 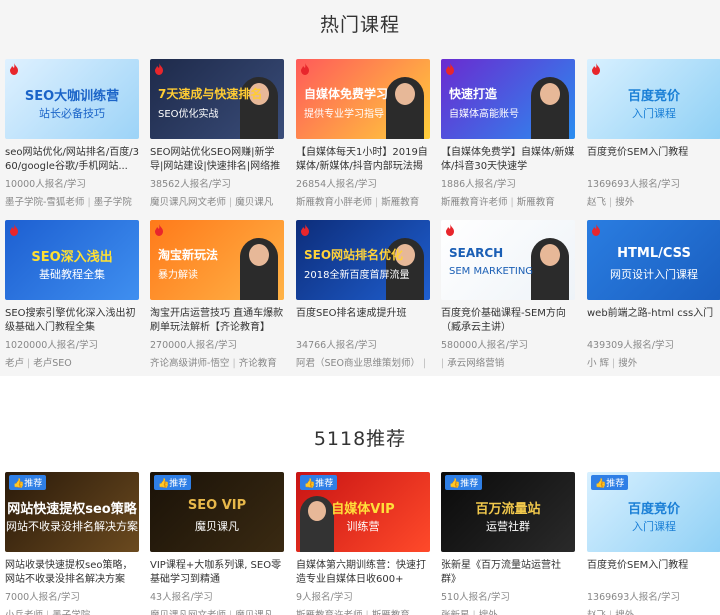 I want to click on teacher-name: 小 辉, so click(x=598, y=363).